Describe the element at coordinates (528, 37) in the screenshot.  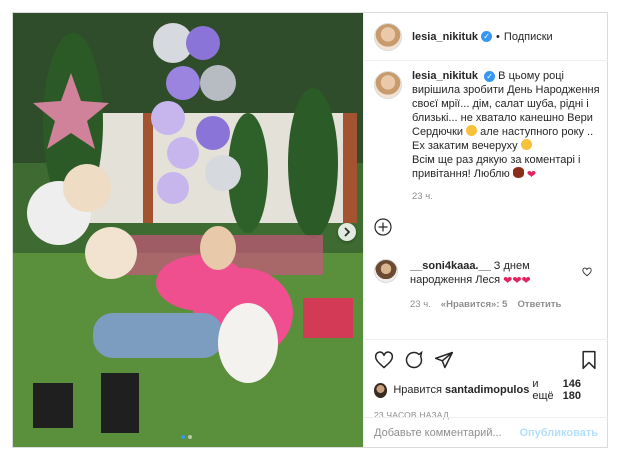
I see `following-button: Подписки` at that location.